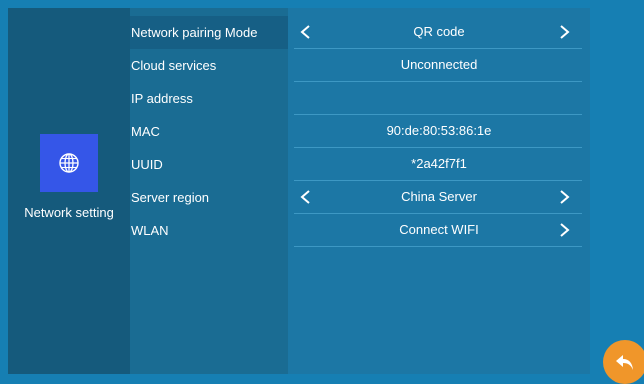  Describe the element at coordinates (69, 212) in the screenshot. I see `network-setting-label: Network setting` at that location.